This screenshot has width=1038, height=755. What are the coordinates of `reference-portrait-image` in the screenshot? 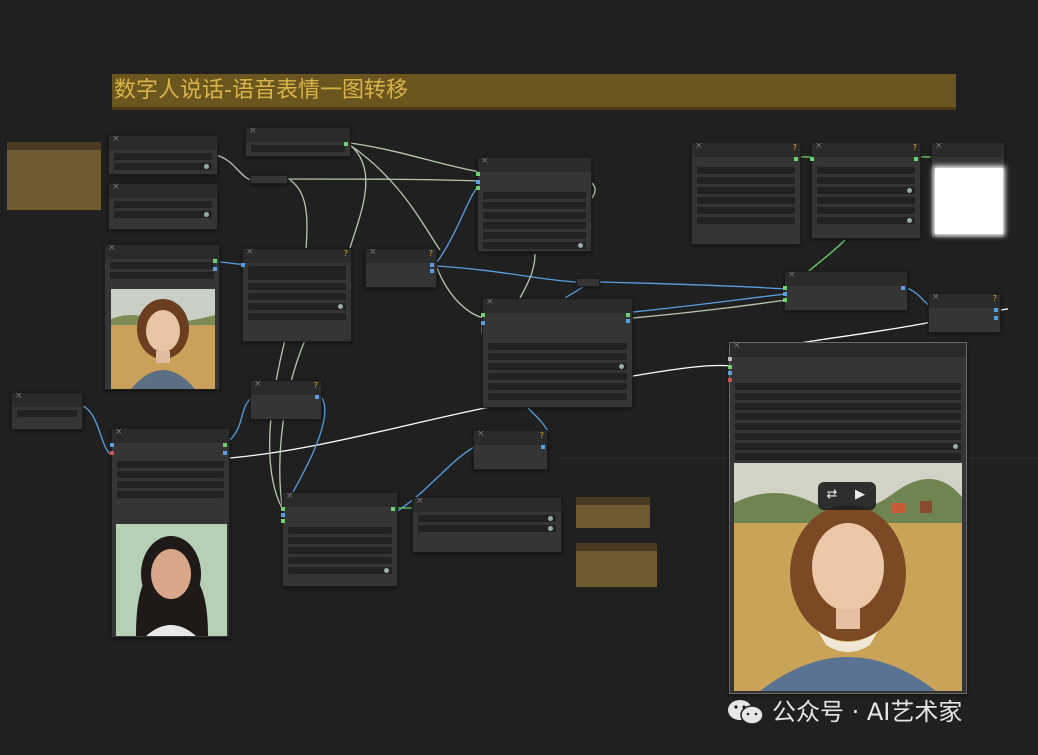 It's located at (171, 580).